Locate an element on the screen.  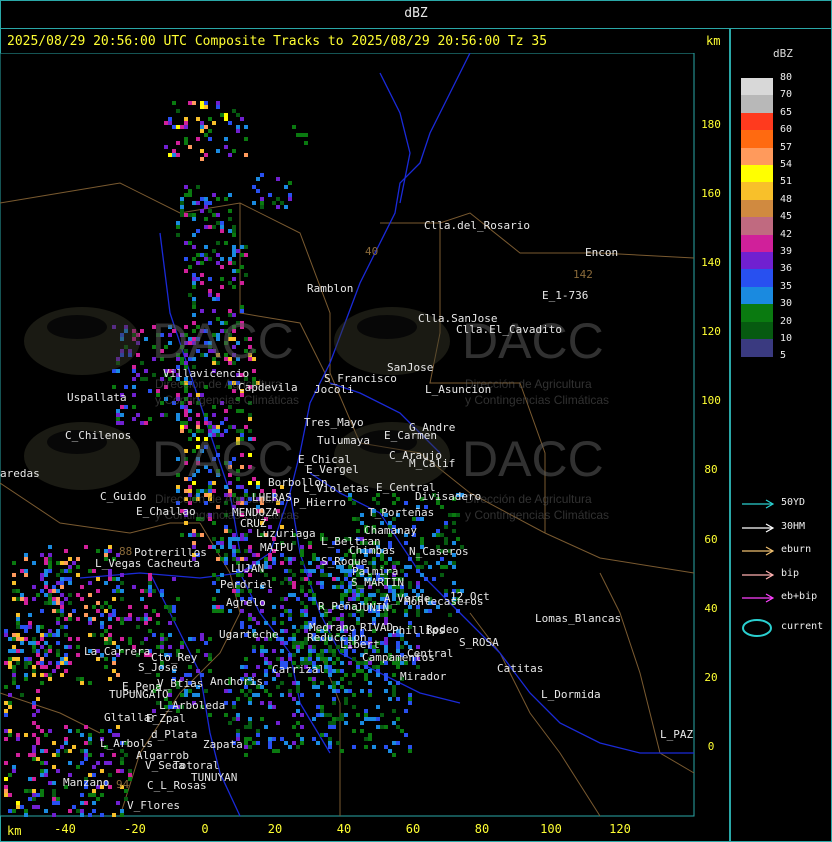
legend-swatch is located at coordinates (757, 261).